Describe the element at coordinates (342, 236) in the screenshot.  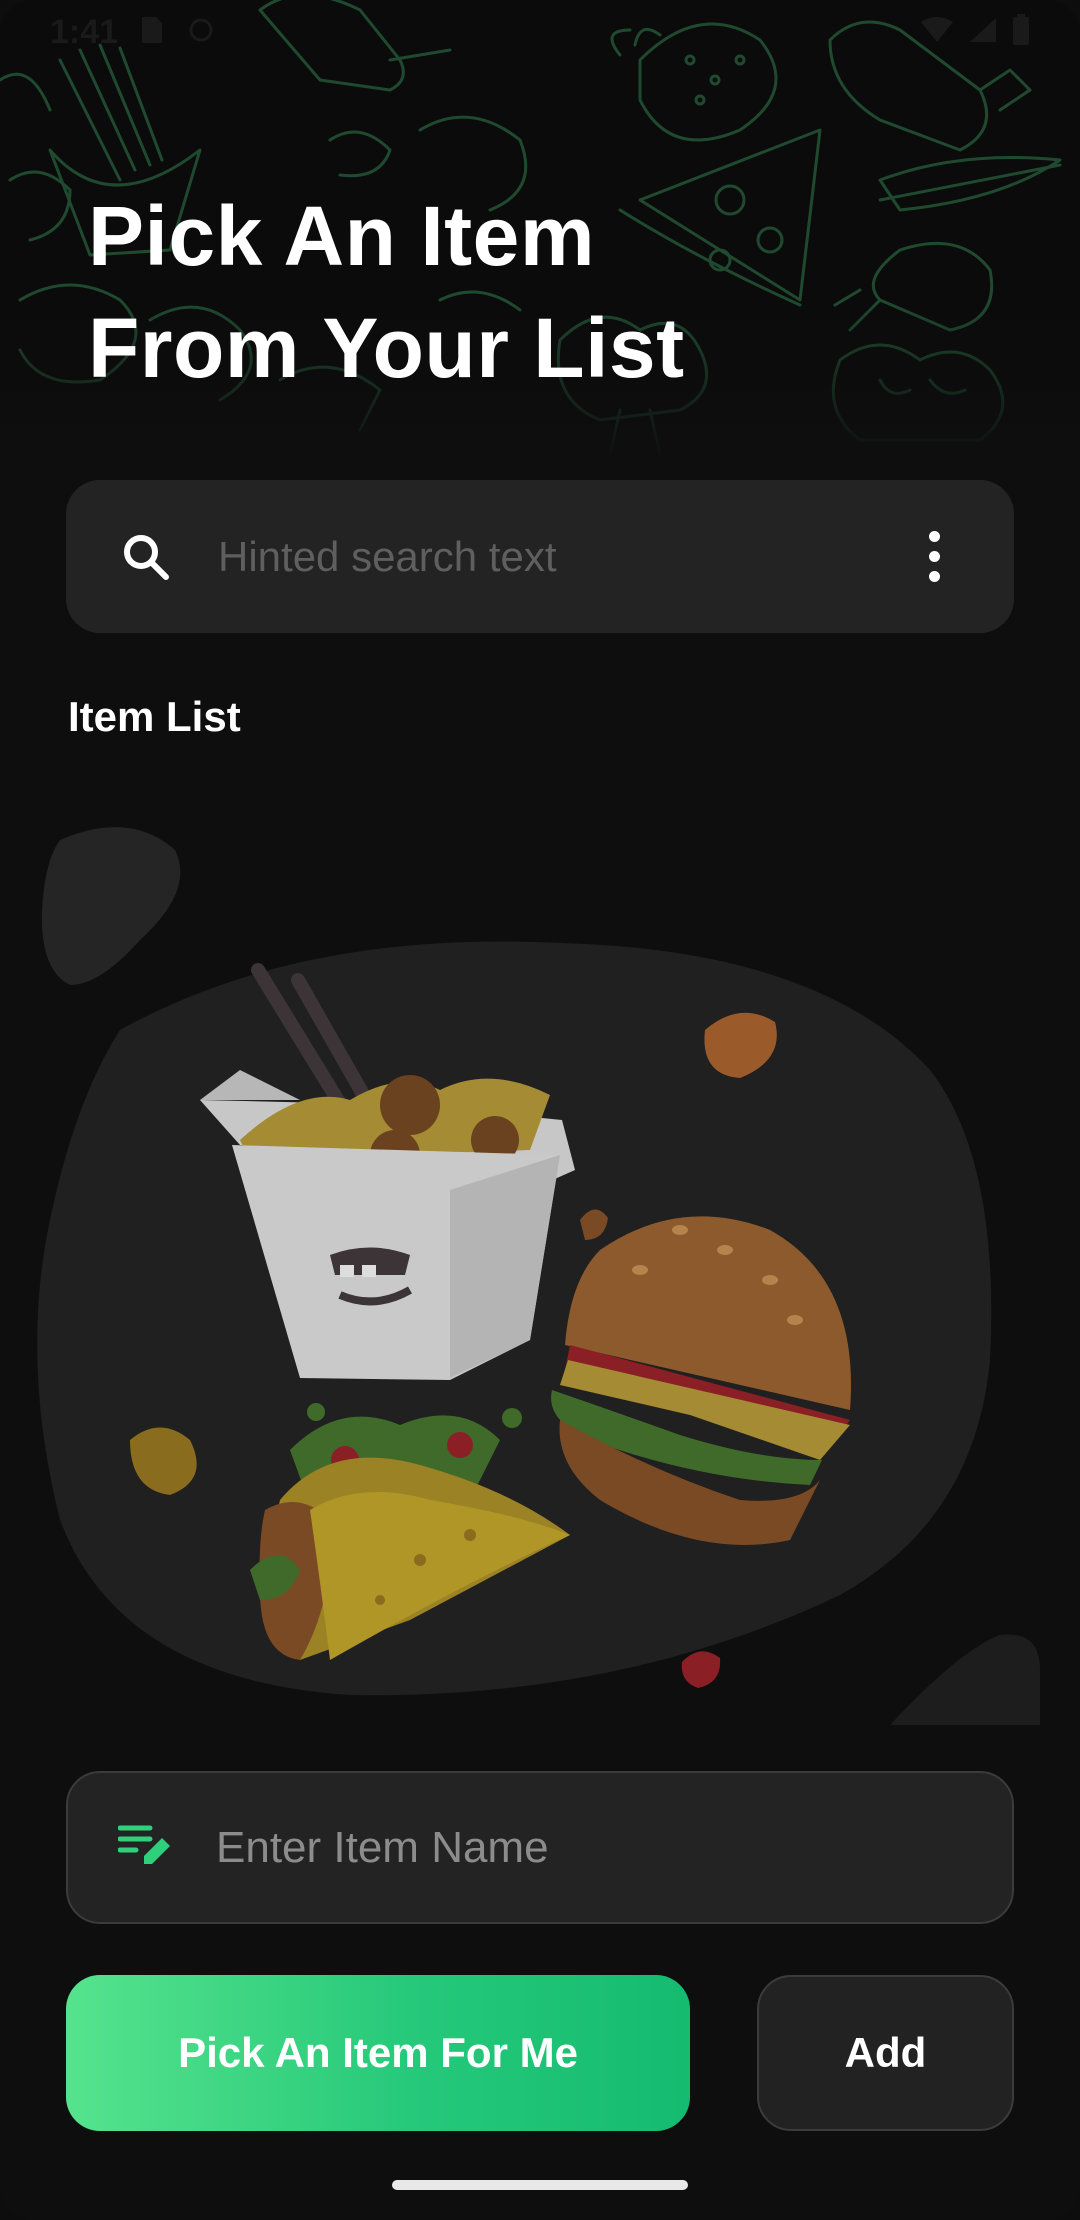
I see `page-title-line-1: Pick An Item` at that location.